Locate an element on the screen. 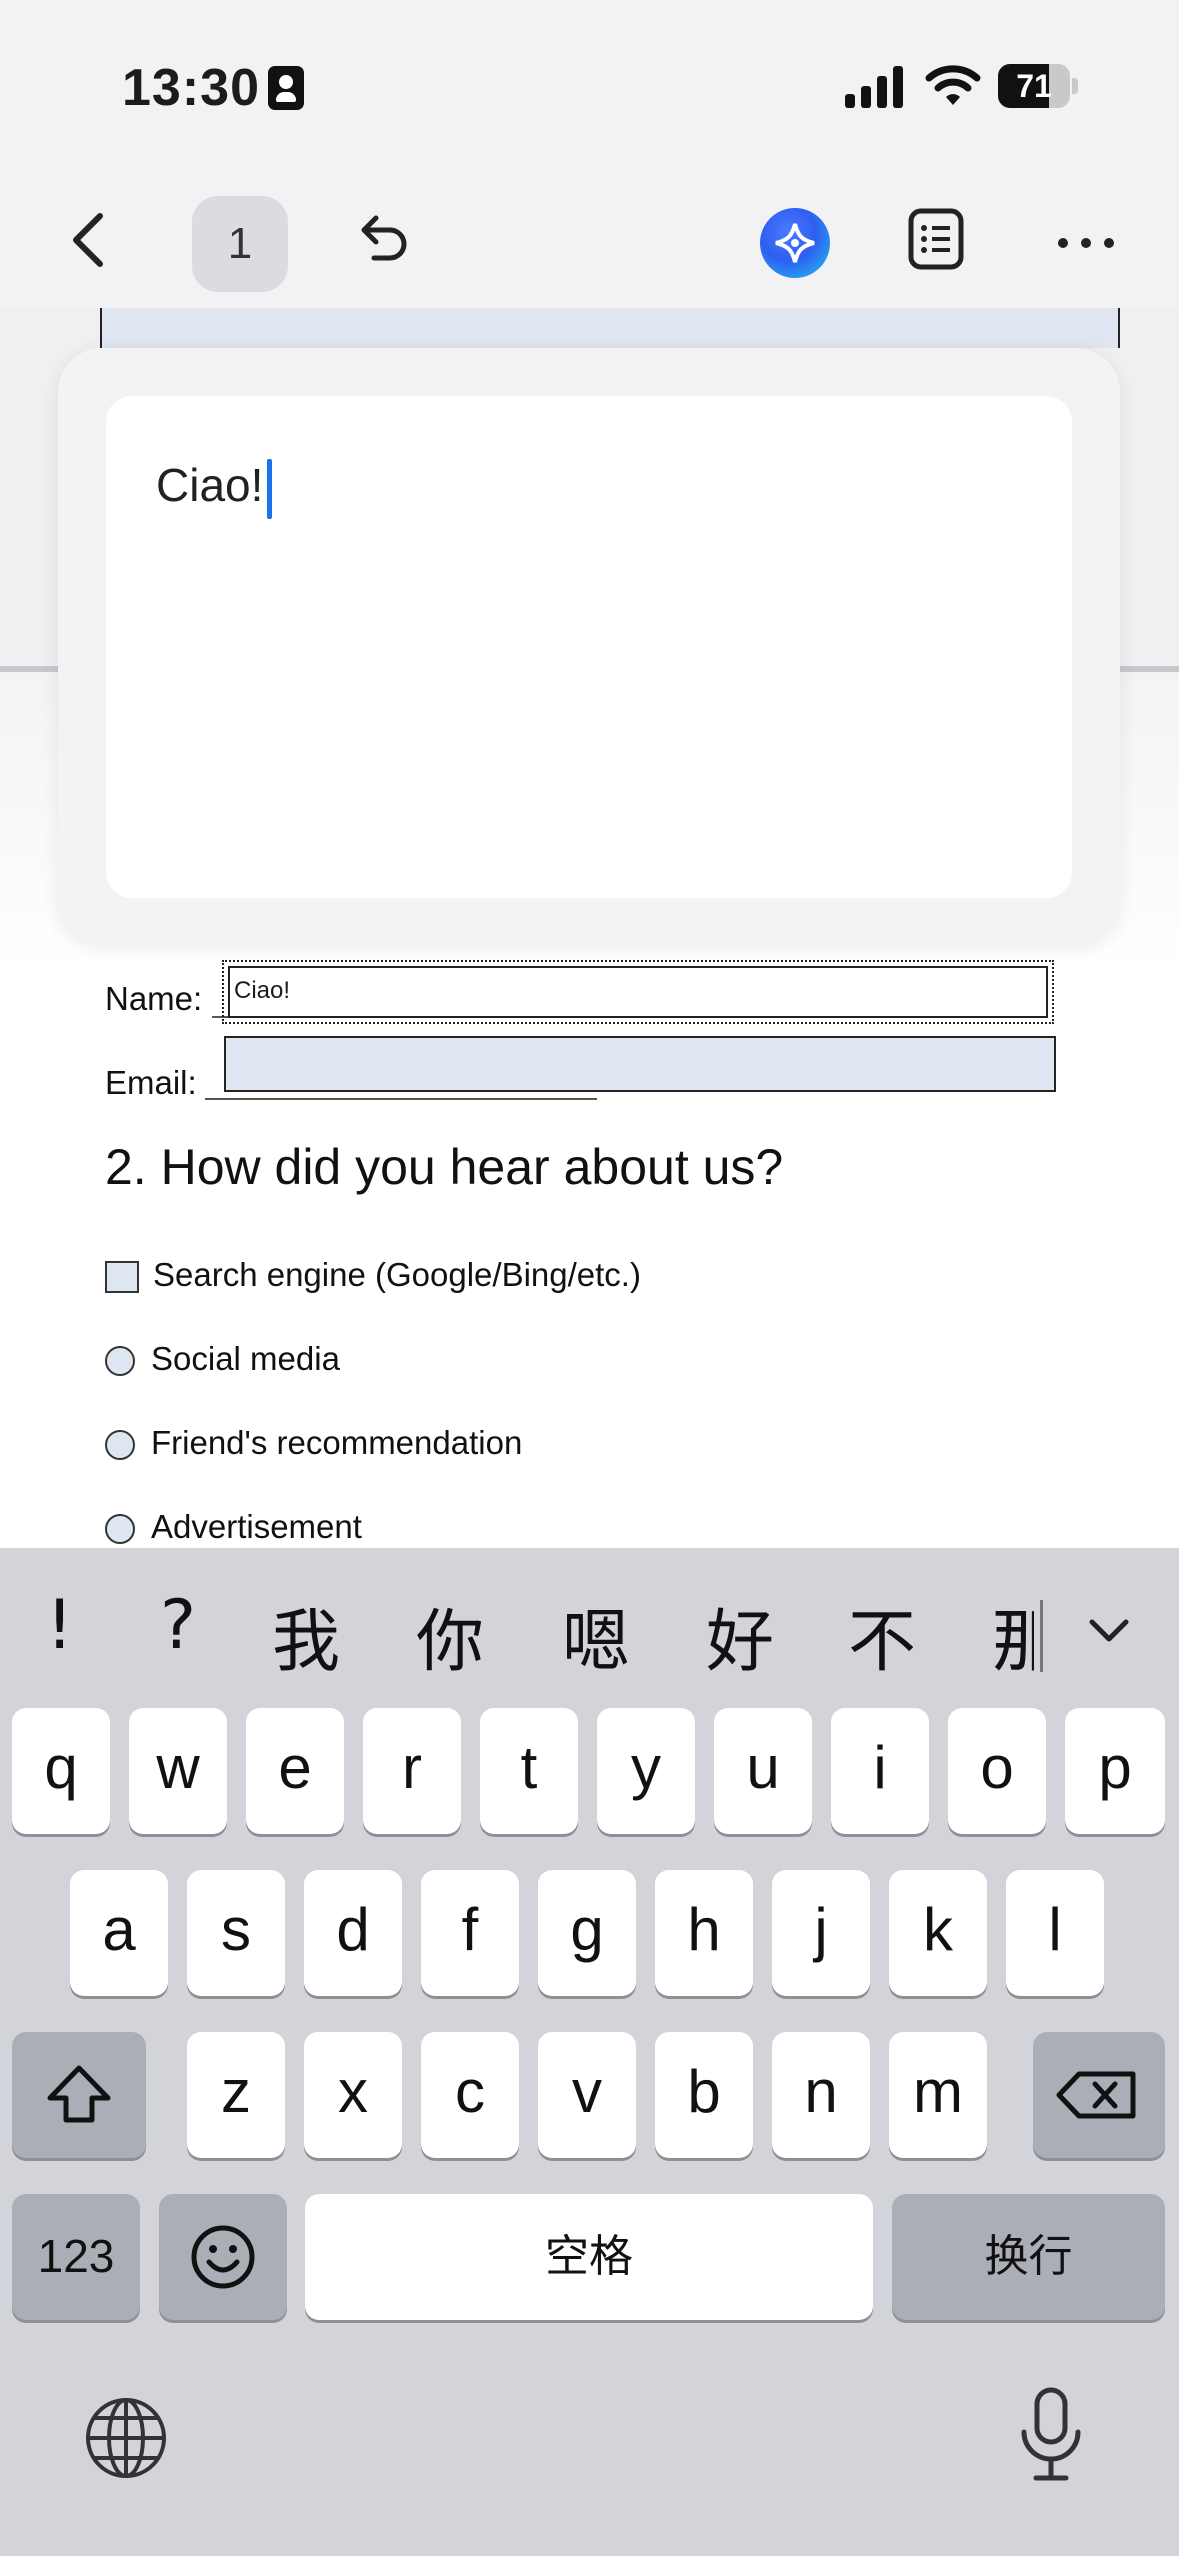 This screenshot has width=1179, height=2556. backspace-icon is located at coordinates (1096, 2095).